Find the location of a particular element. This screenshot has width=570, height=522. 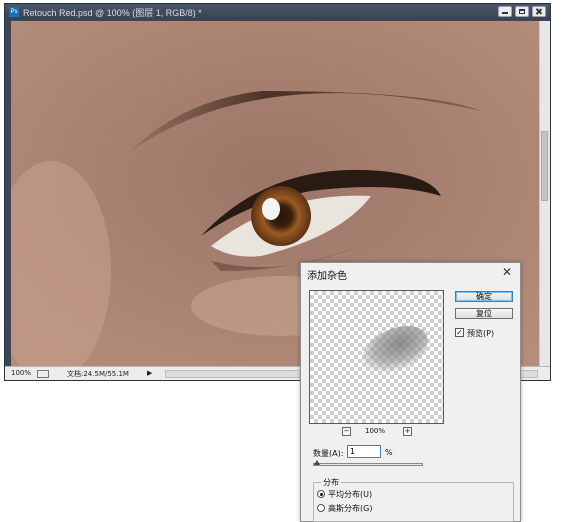

uniform-radio-label: 平均分布(U) is located at coordinates (350, 494).